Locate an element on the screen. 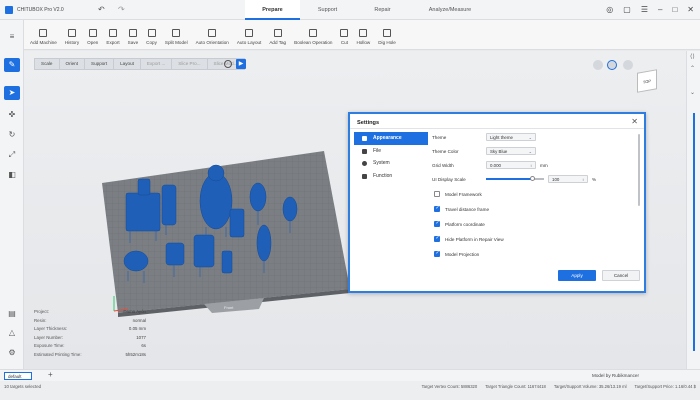 This screenshot has width=700, height=400. undo-icon: ↶ is located at coordinates (101, 9).